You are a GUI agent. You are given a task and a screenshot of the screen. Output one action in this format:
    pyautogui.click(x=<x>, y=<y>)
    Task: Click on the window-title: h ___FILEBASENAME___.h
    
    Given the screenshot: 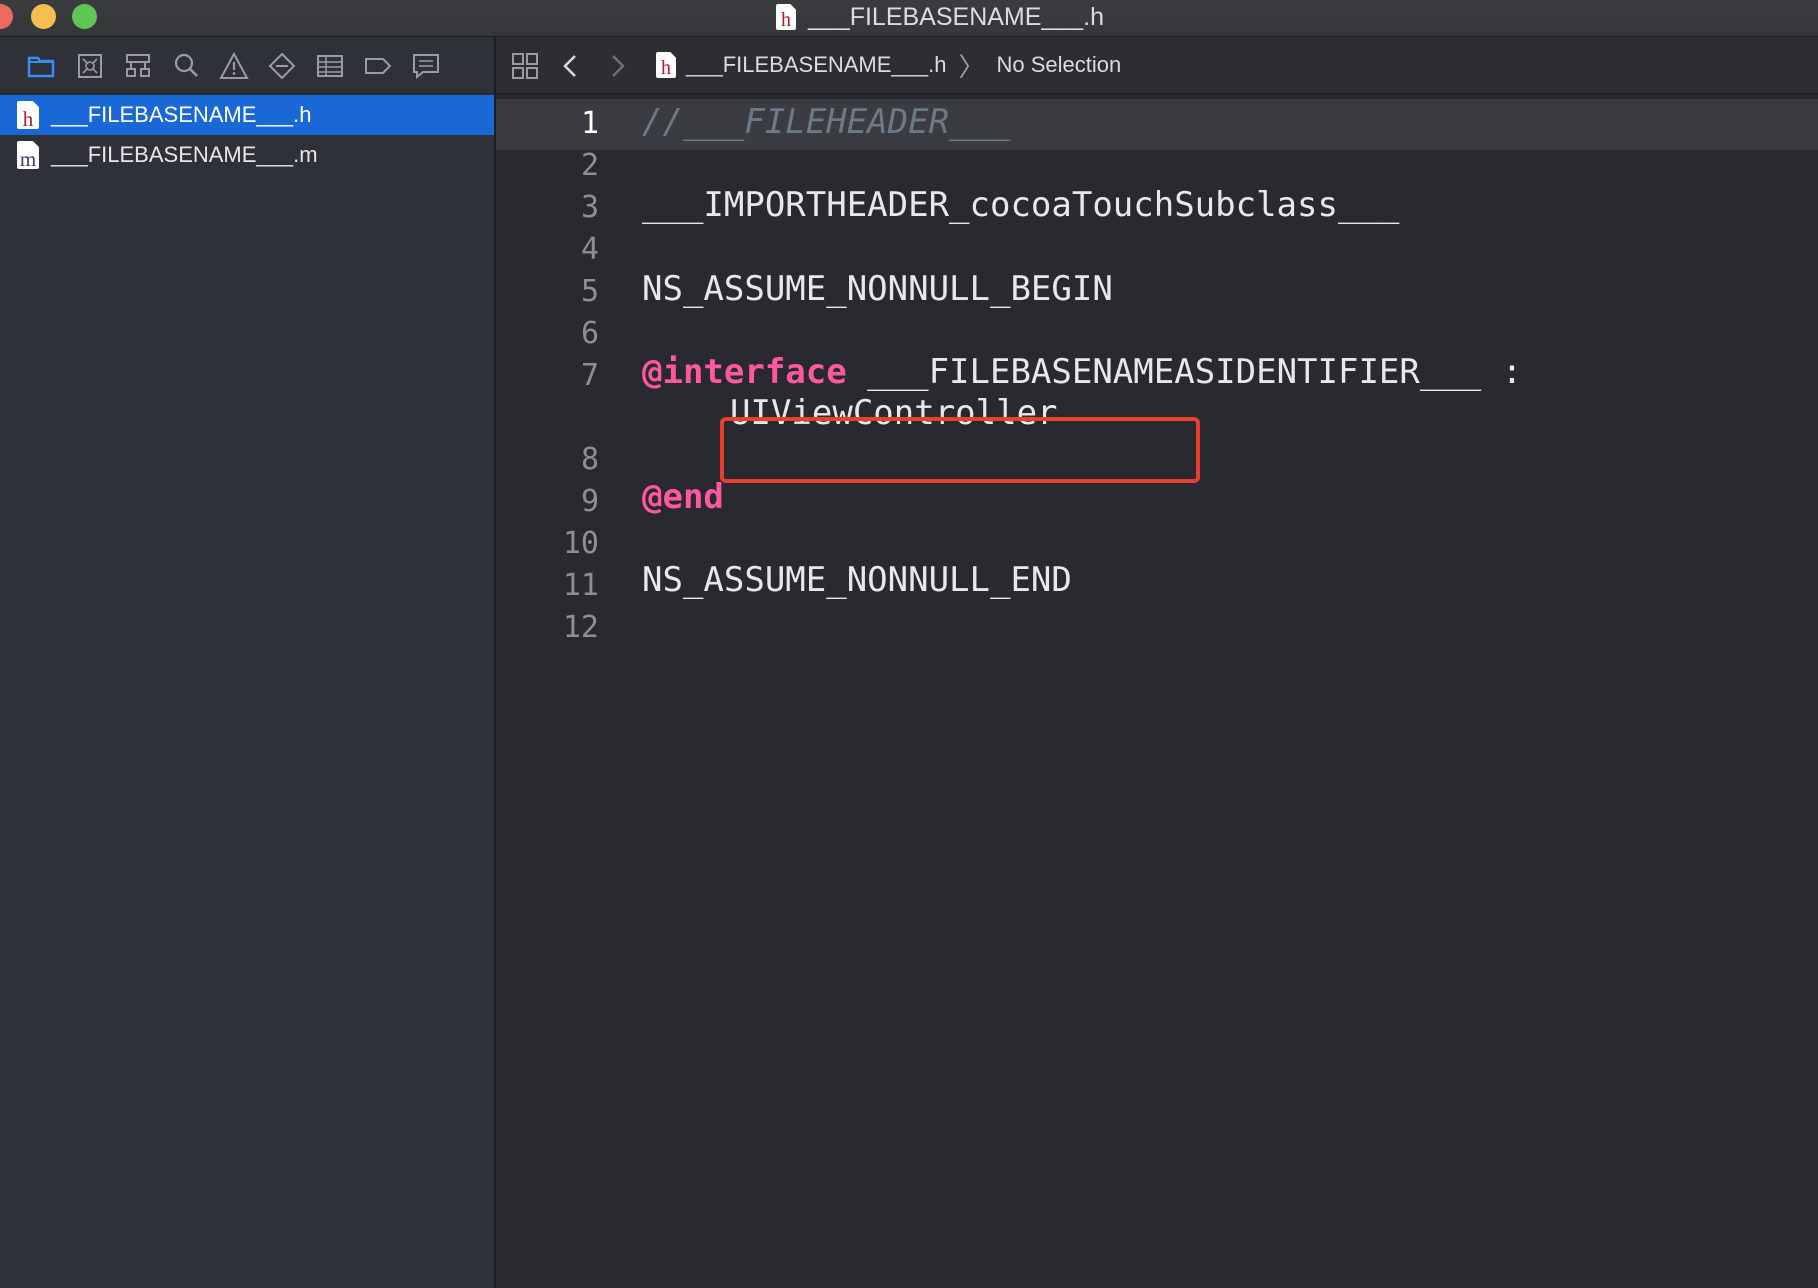 What is the action you would take?
    pyautogui.click(x=940, y=17)
    